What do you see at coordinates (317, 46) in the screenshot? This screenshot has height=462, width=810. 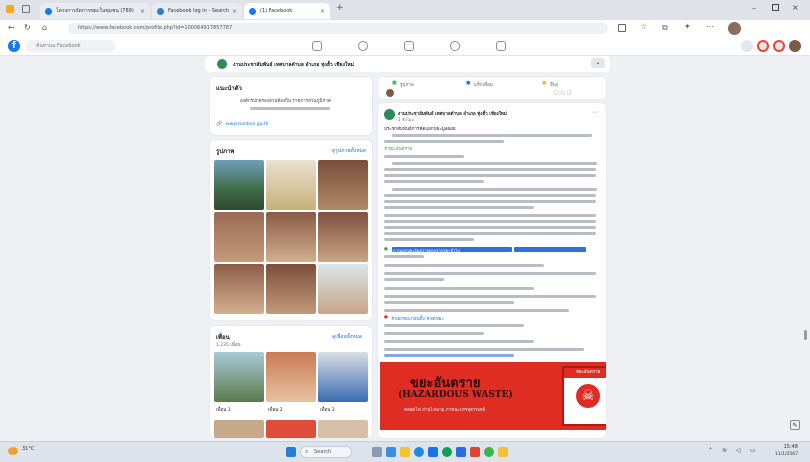 I see `home-nav-icon` at bounding box center [317, 46].